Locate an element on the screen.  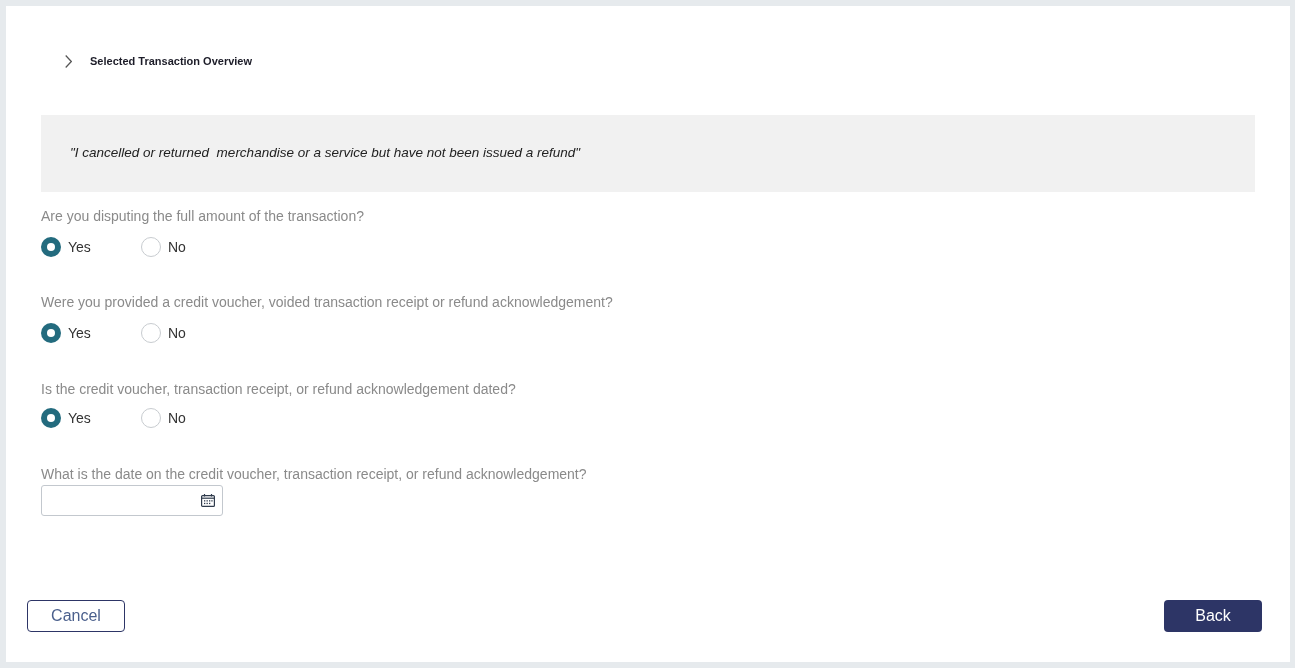
question-label: What is the date on the credit voucher, transaction receipt, or refund acknowledgement? is located at coordinates (314, 474).